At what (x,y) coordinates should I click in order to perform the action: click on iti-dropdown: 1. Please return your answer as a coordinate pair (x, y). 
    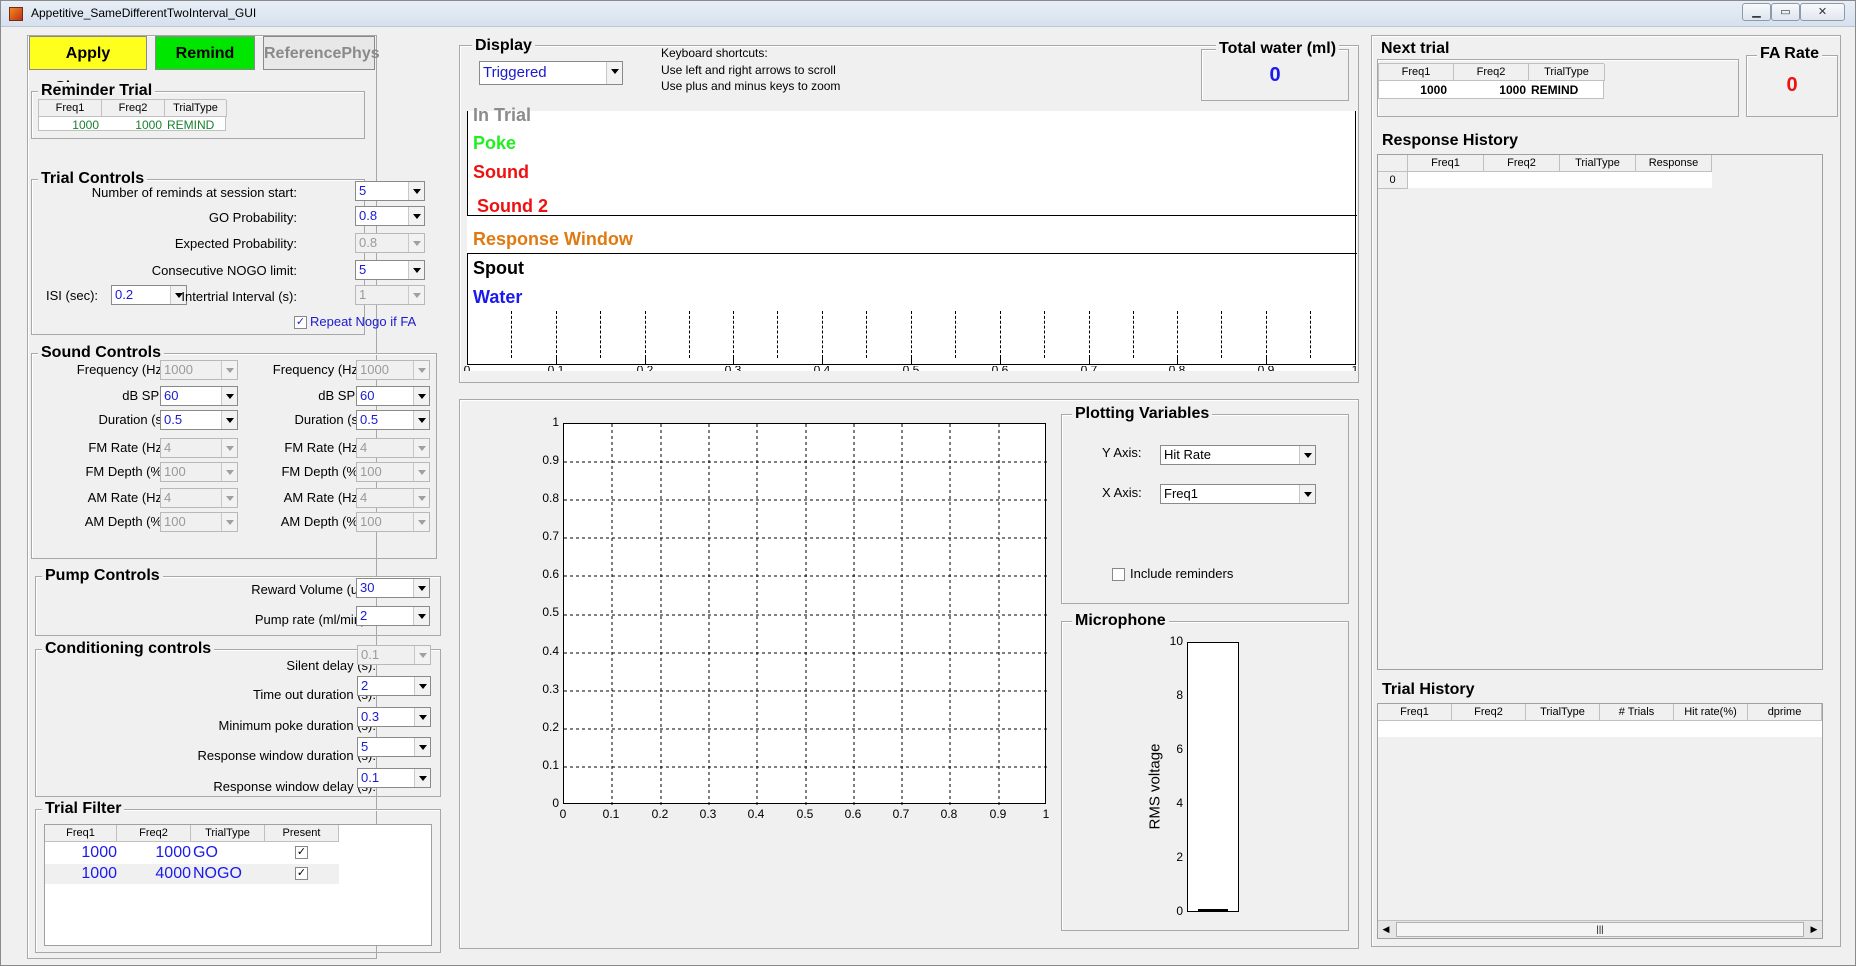
    Looking at the image, I should click on (390, 295).